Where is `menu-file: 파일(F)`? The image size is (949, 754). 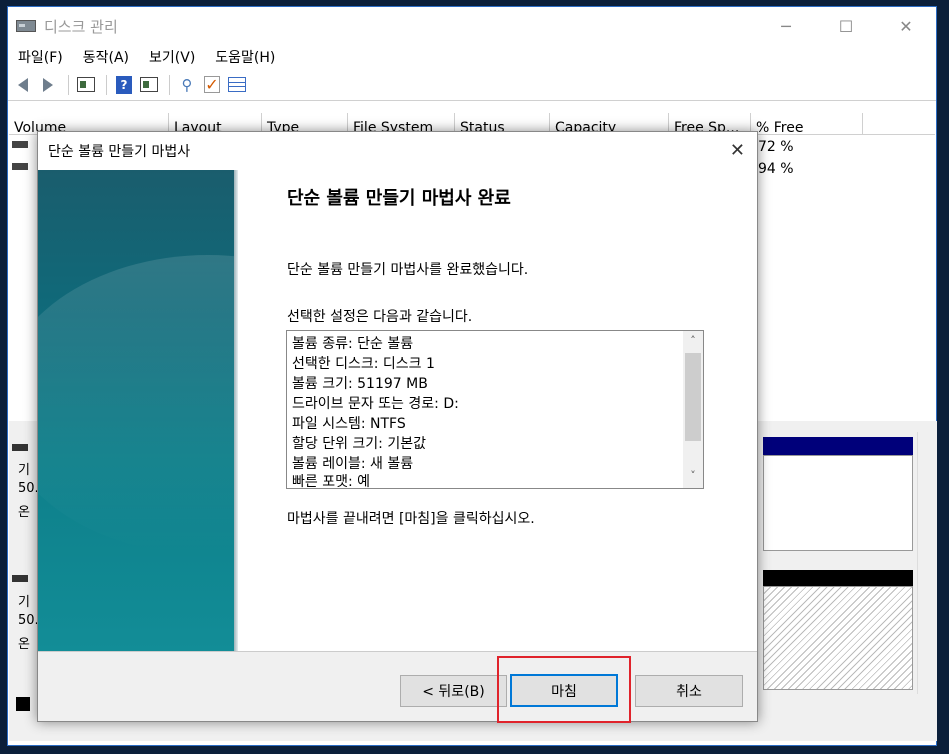
menu-file: 파일(F) is located at coordinates (40, 57).